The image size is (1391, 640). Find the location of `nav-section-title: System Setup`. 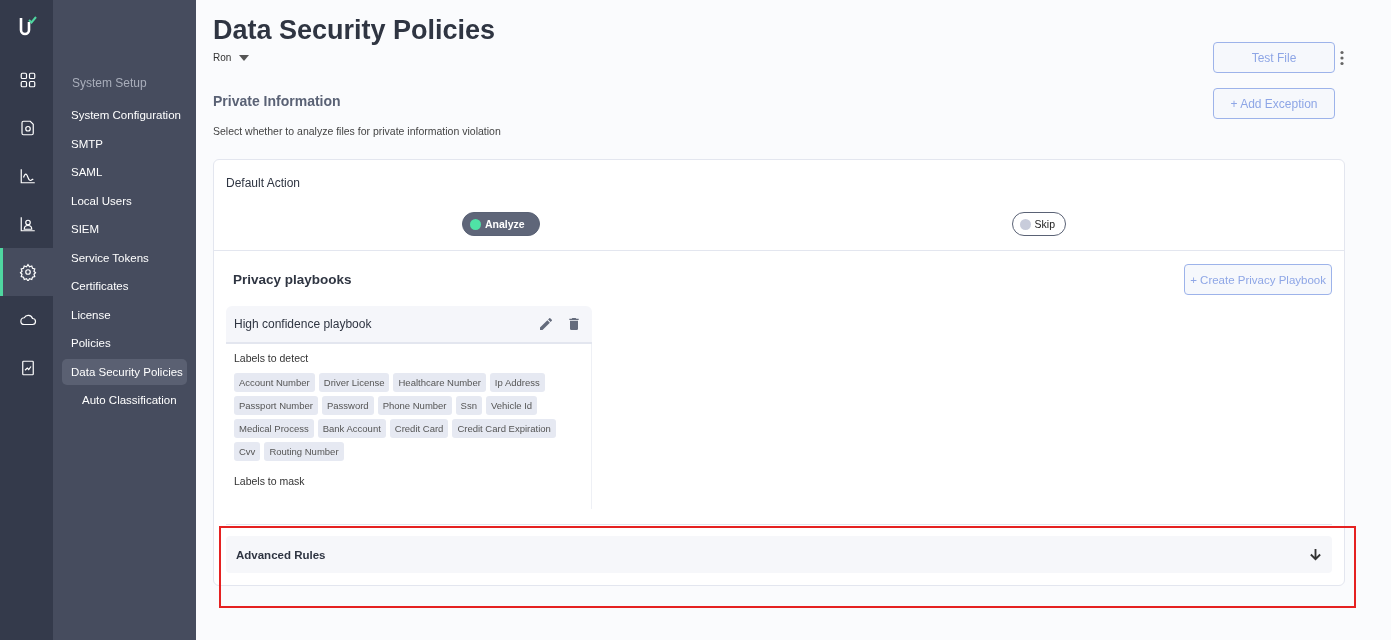

nav-section-title: System Setup is located at coordinates (109, 84).